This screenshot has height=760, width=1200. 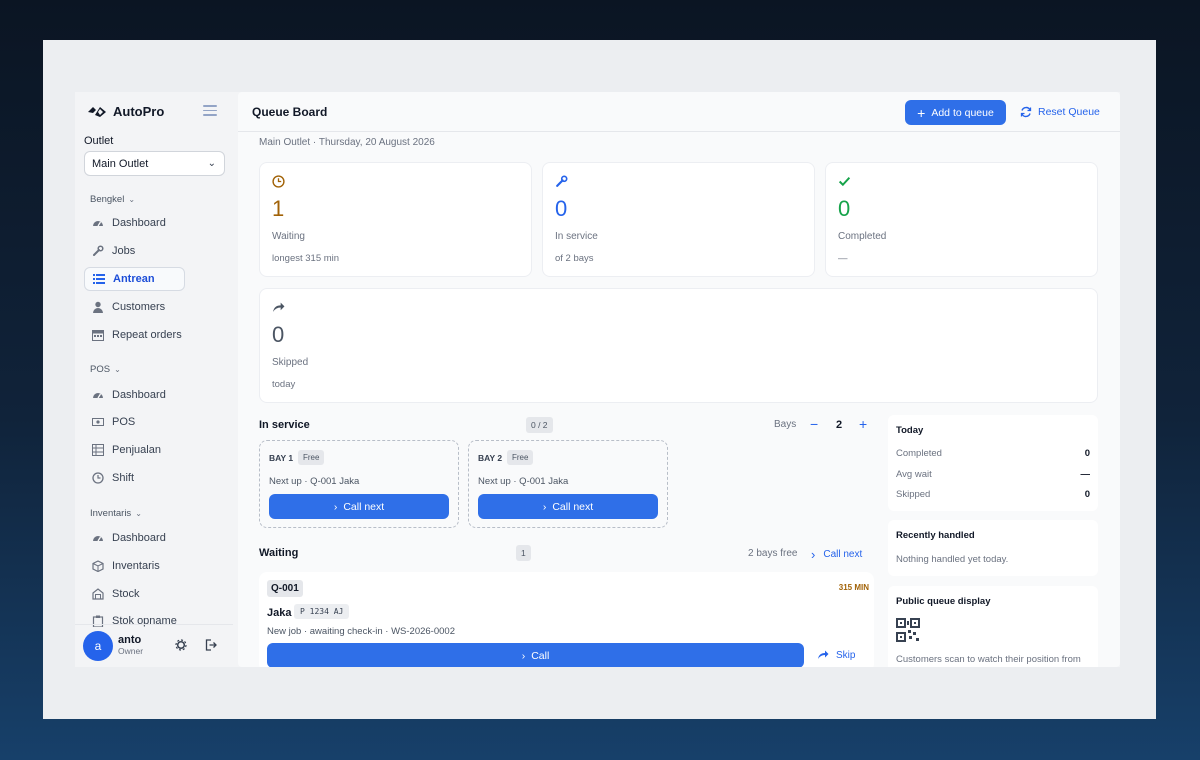 I want to click on call-button: › Call, so click(x=535, y=655).